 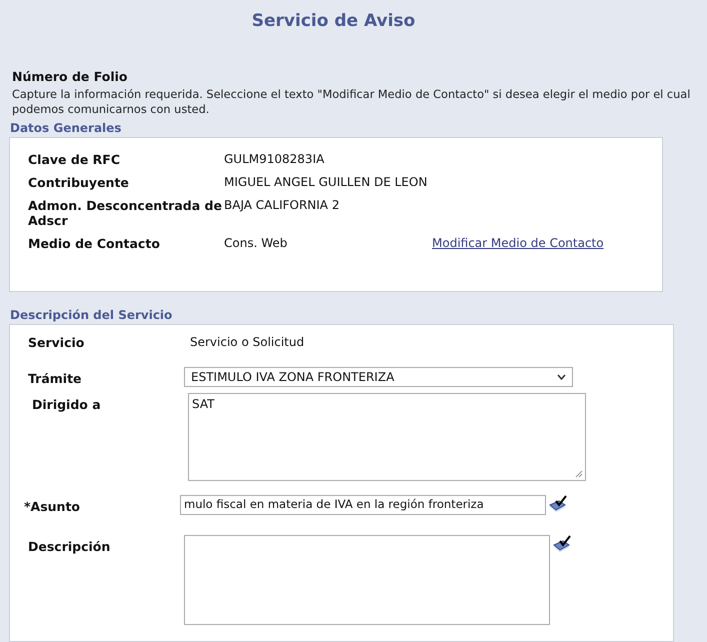 I want to click on field-label: Descripción, so click(x=70, y=546).